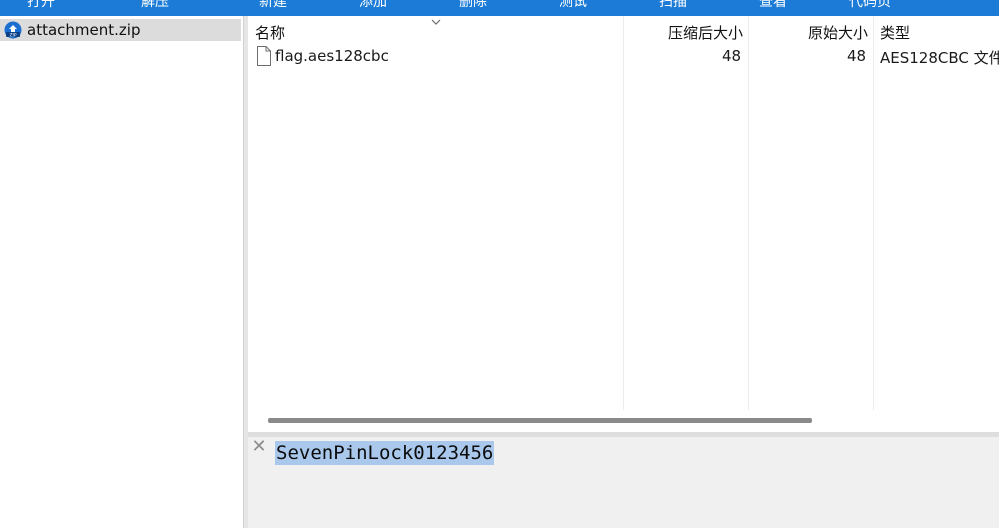 The height and width of the screenshot is (528, 999). I want to click on toolbar: 打开 解压 新建 添加 删除 测试 扫描 查看 代码页, so click(499, 8).